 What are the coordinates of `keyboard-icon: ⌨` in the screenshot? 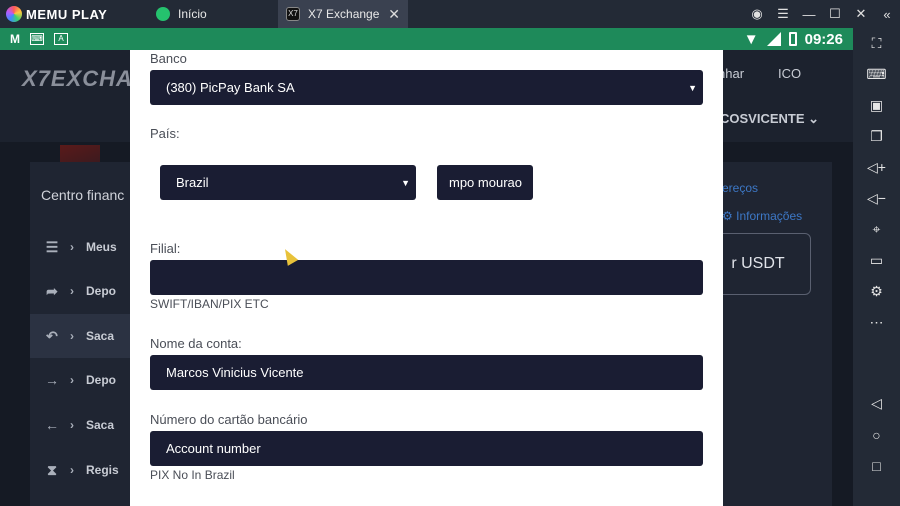 It's located at (37, 39).